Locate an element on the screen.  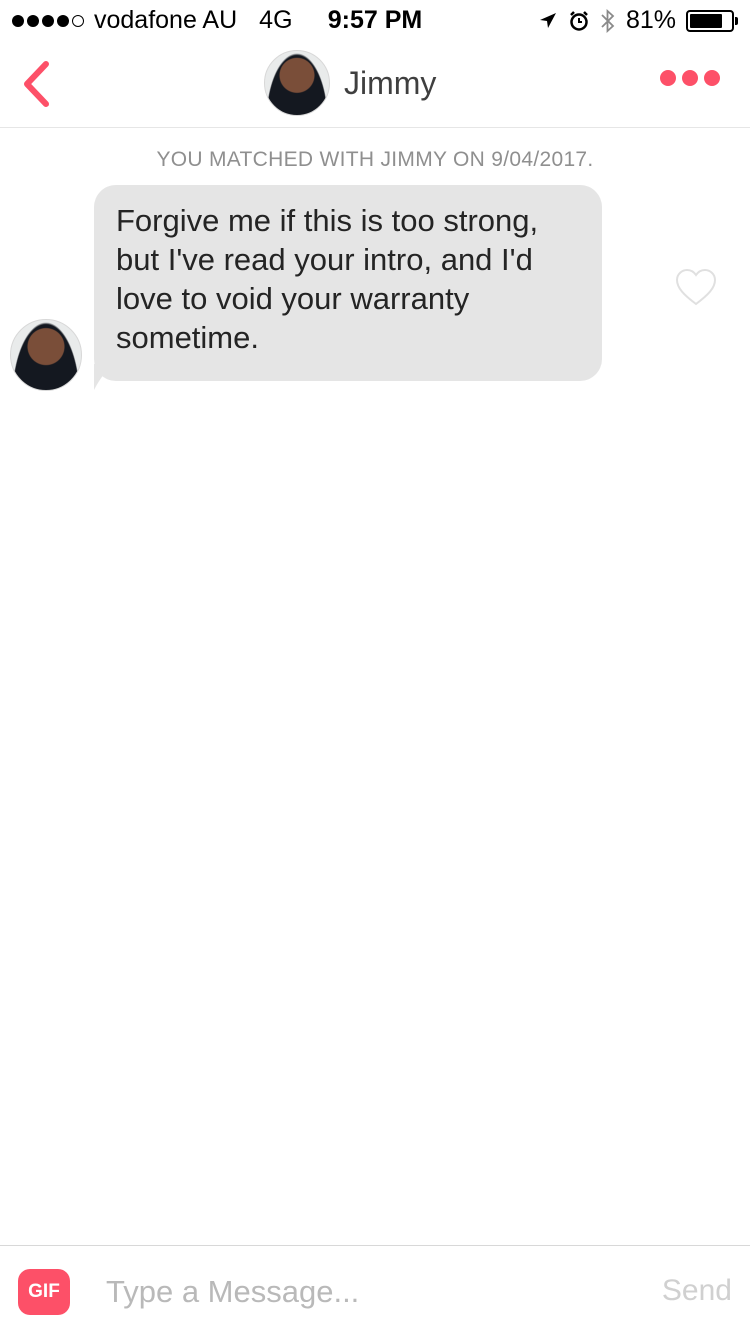
status-right: 81% is located at coordinates (638, 20).